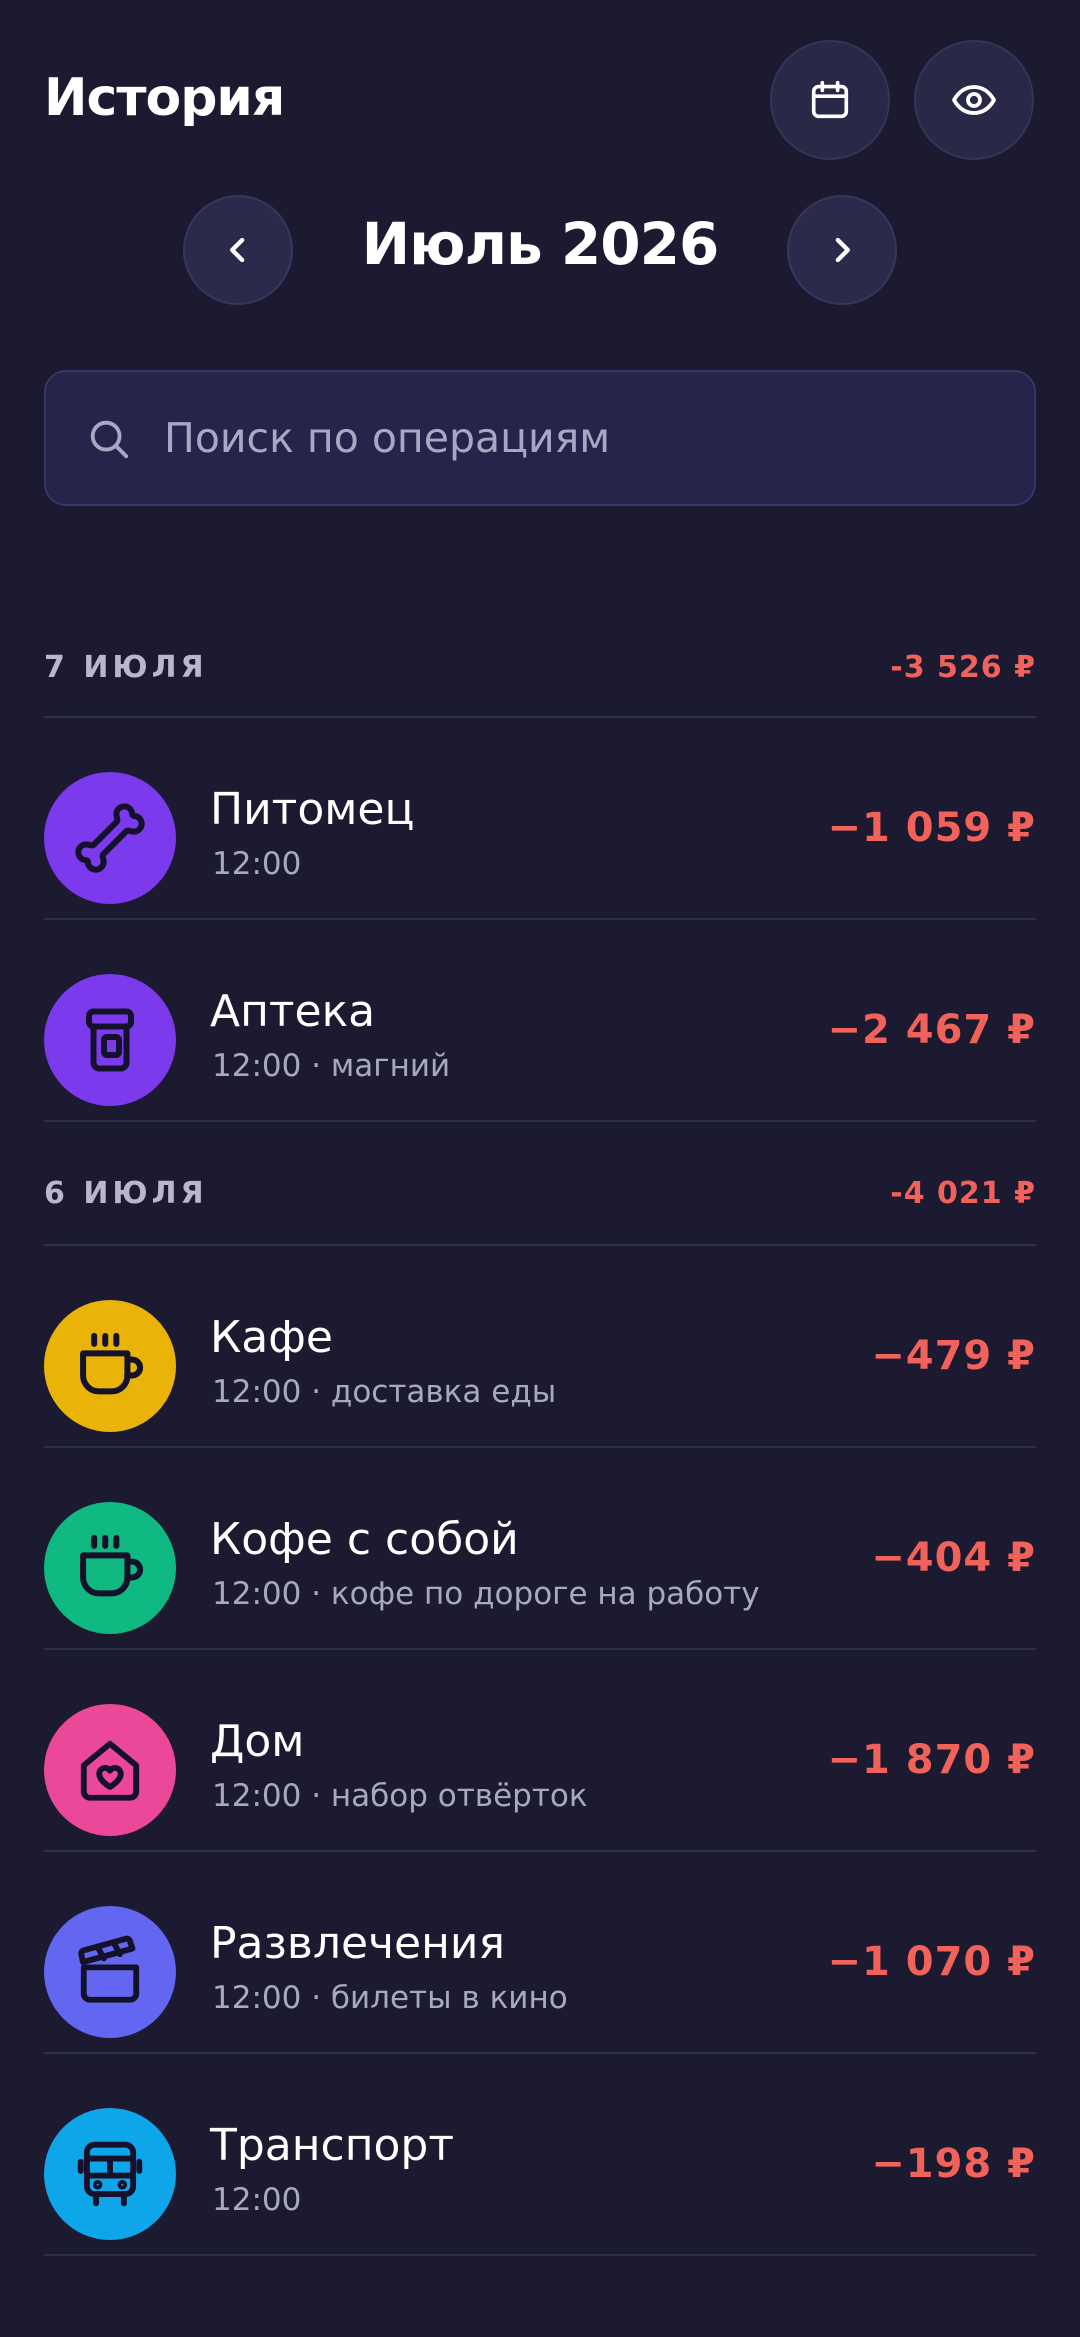 This screenshot has height=2337, width=1080. Describe the element at coordinates (312, 809) in the screenshot. I see `transaction-name: Питомец` at that location.